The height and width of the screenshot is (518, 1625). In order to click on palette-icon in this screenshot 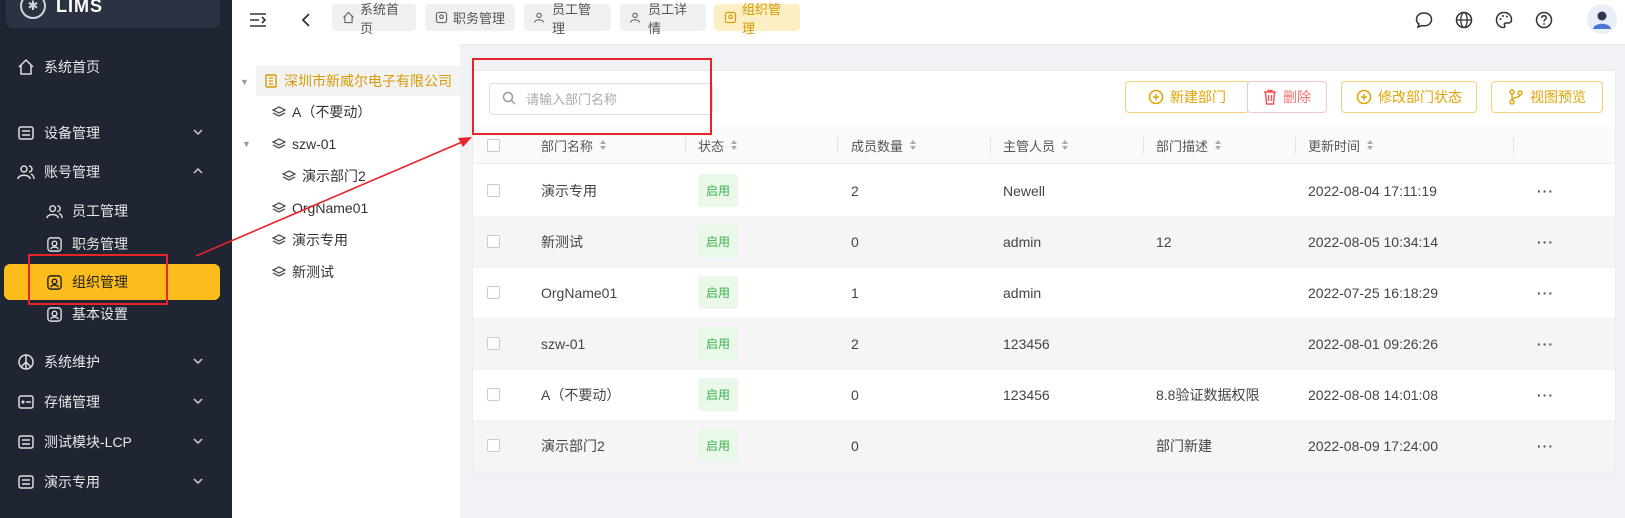, I will do `click(1504, 20)`.